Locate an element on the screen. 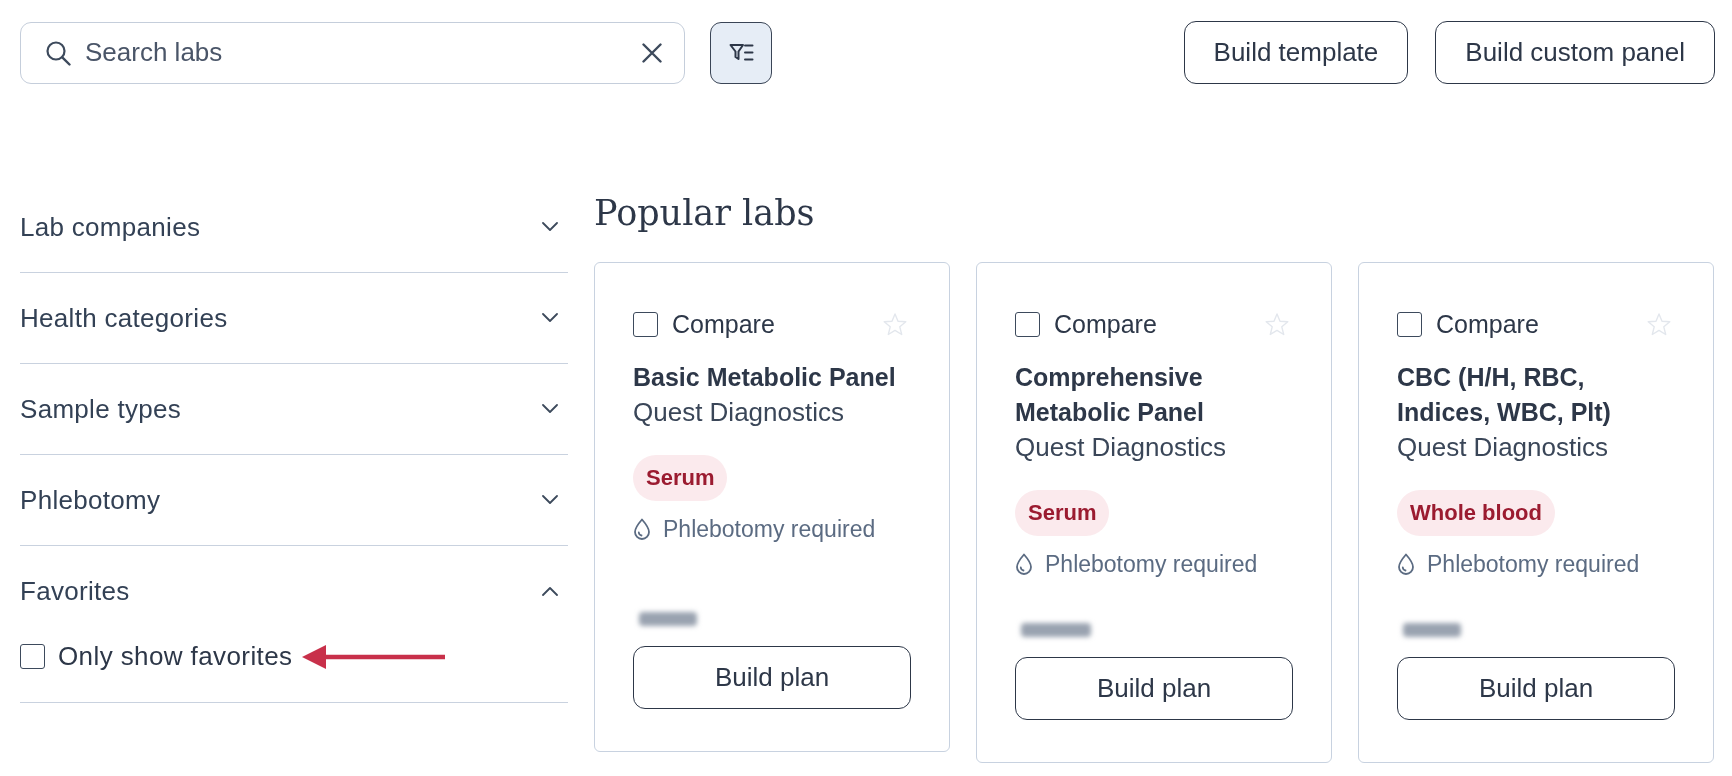 This screenshot has width=1732, height=776. search-icon is located at coordinates (58, 52).